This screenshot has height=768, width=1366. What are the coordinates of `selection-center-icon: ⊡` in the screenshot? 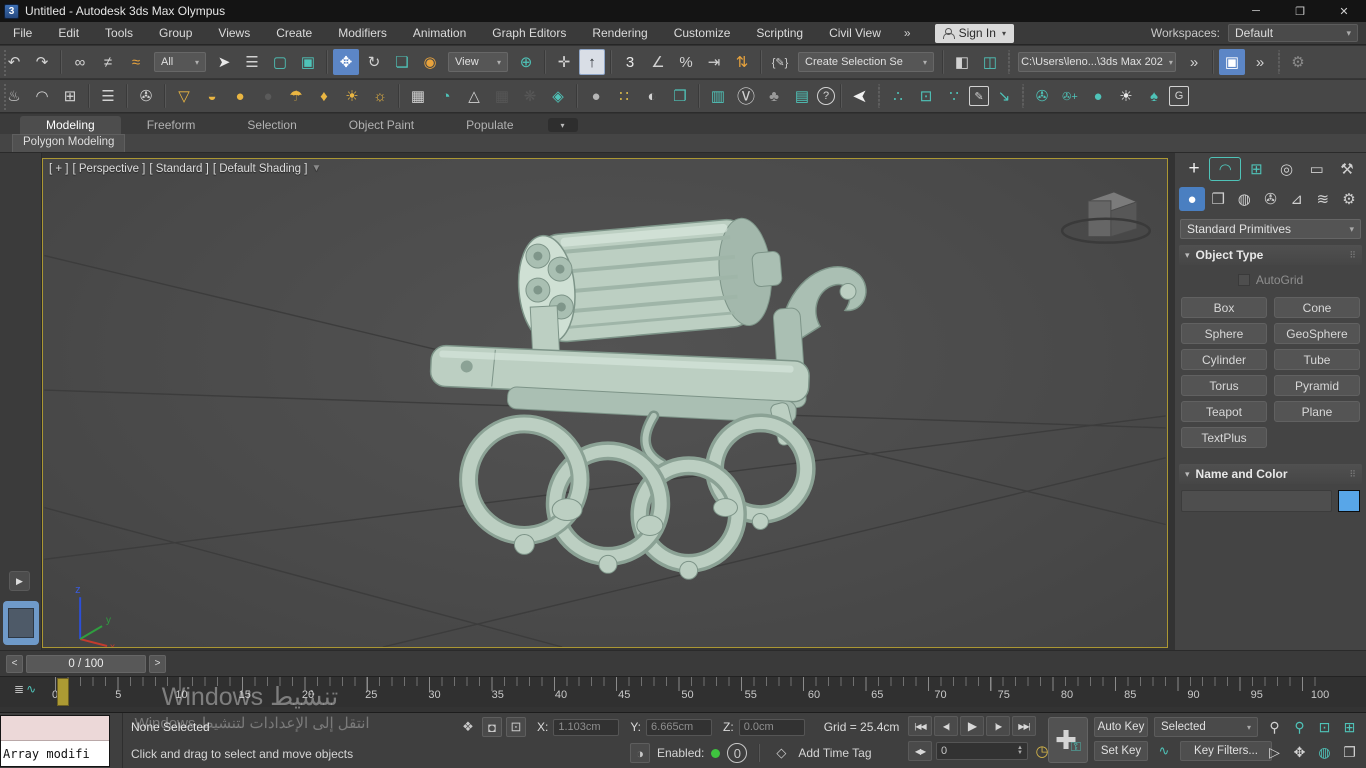 It's located at (926, 96).